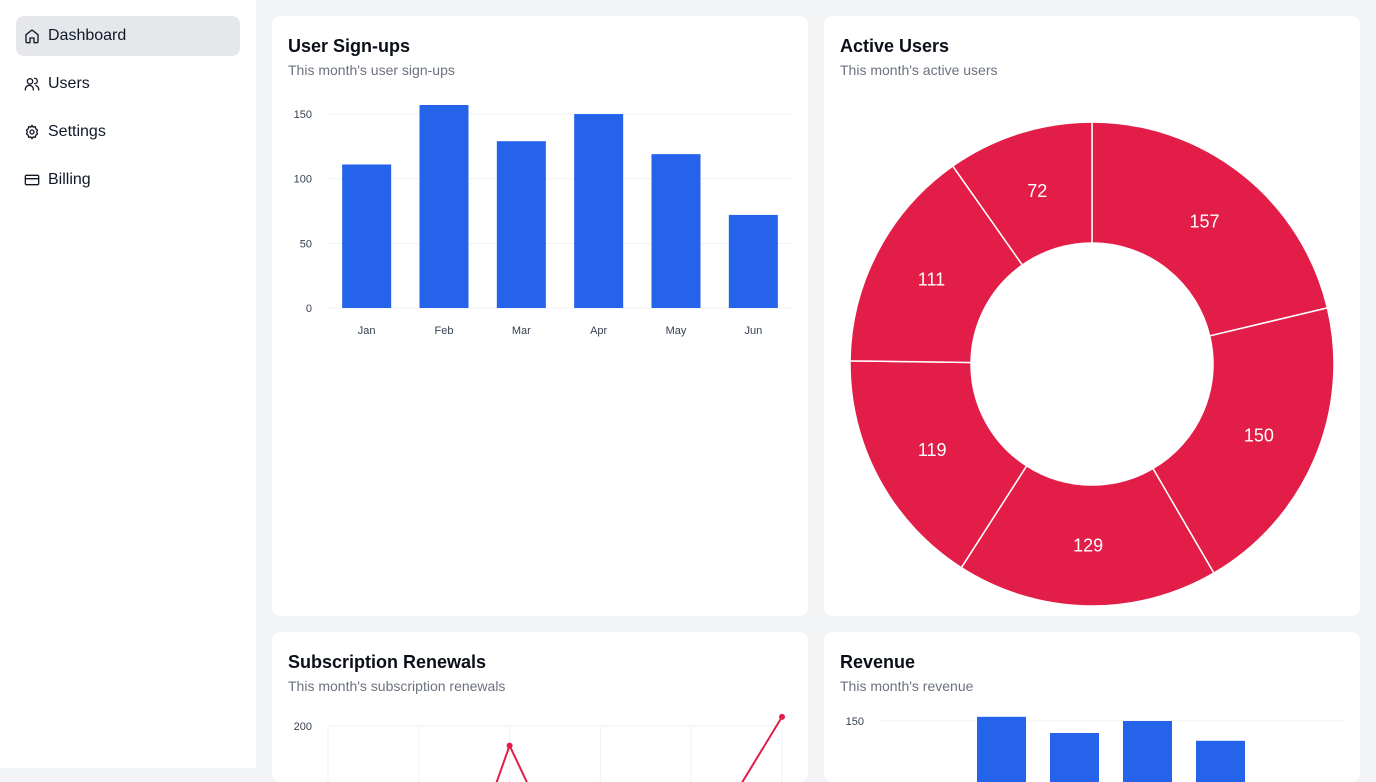 This screenshot has width=1376, height=782. What do you see at coordinates (895, 46) in the screenshot?
I see `card-title: Active Users` at bounding box center [895, 46].